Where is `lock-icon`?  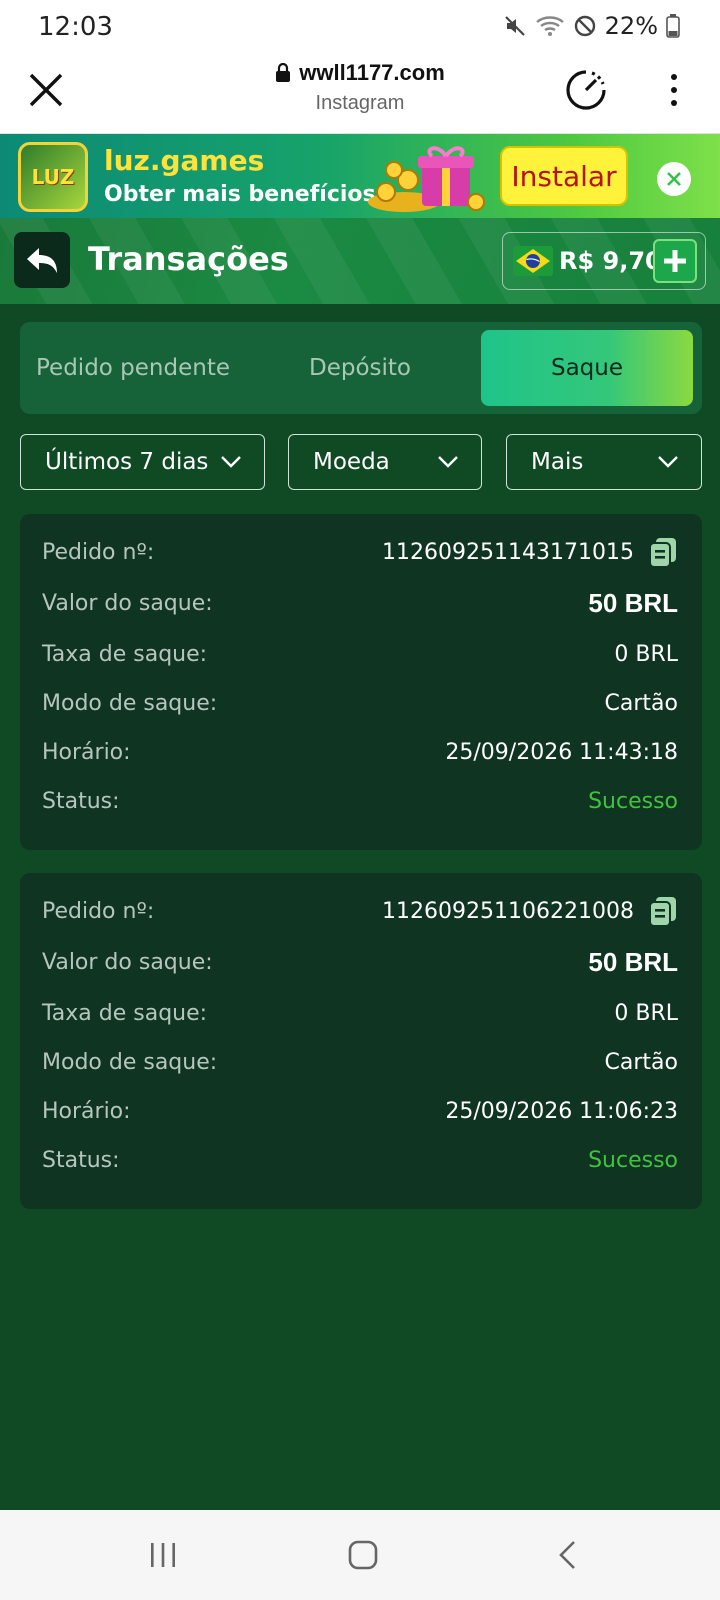
lock-icon is located at coordinates (283, 72).